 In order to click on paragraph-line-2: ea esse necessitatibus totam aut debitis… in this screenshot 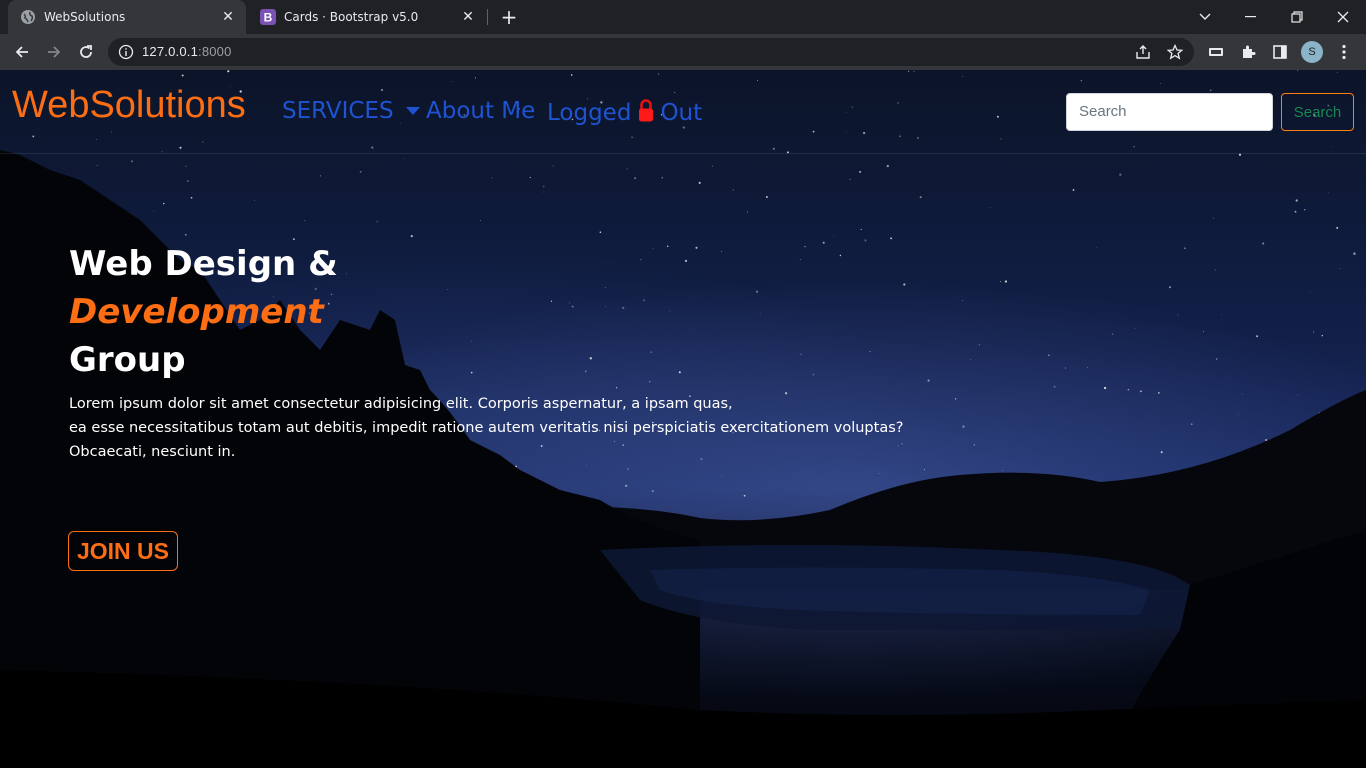, I will do `click(486, 428)`.